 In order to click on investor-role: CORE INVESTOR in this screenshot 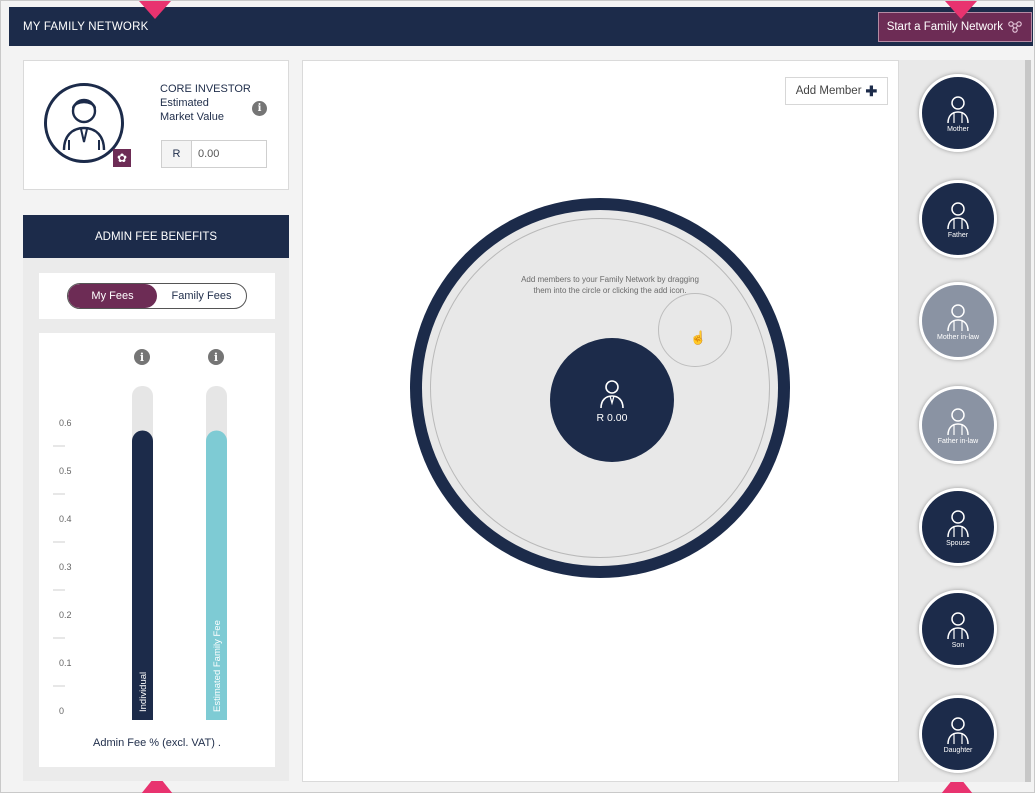, I will do `click(205, 89)`.